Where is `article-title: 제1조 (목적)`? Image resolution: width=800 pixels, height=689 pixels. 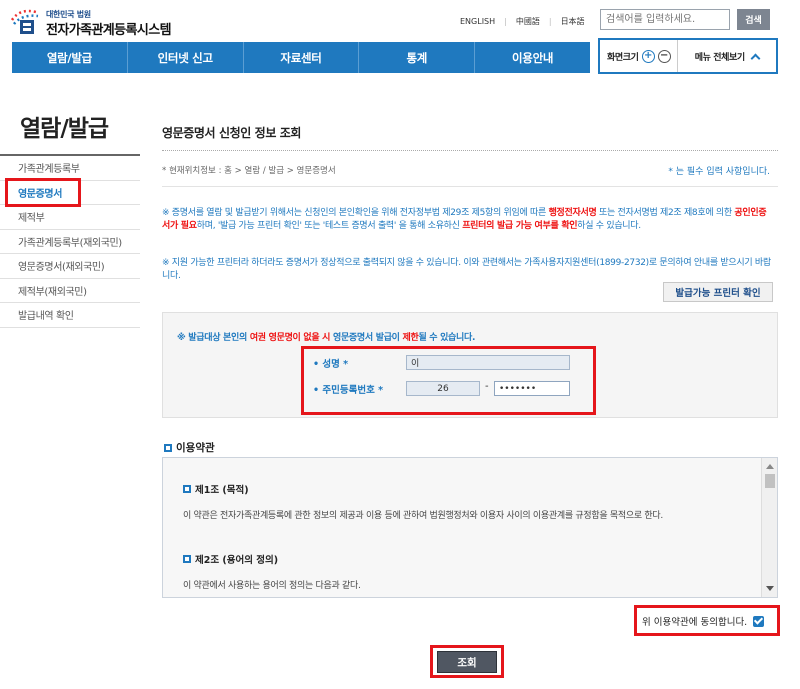
article-title: 제1조 (목적) is located at coordinates (216, 489).